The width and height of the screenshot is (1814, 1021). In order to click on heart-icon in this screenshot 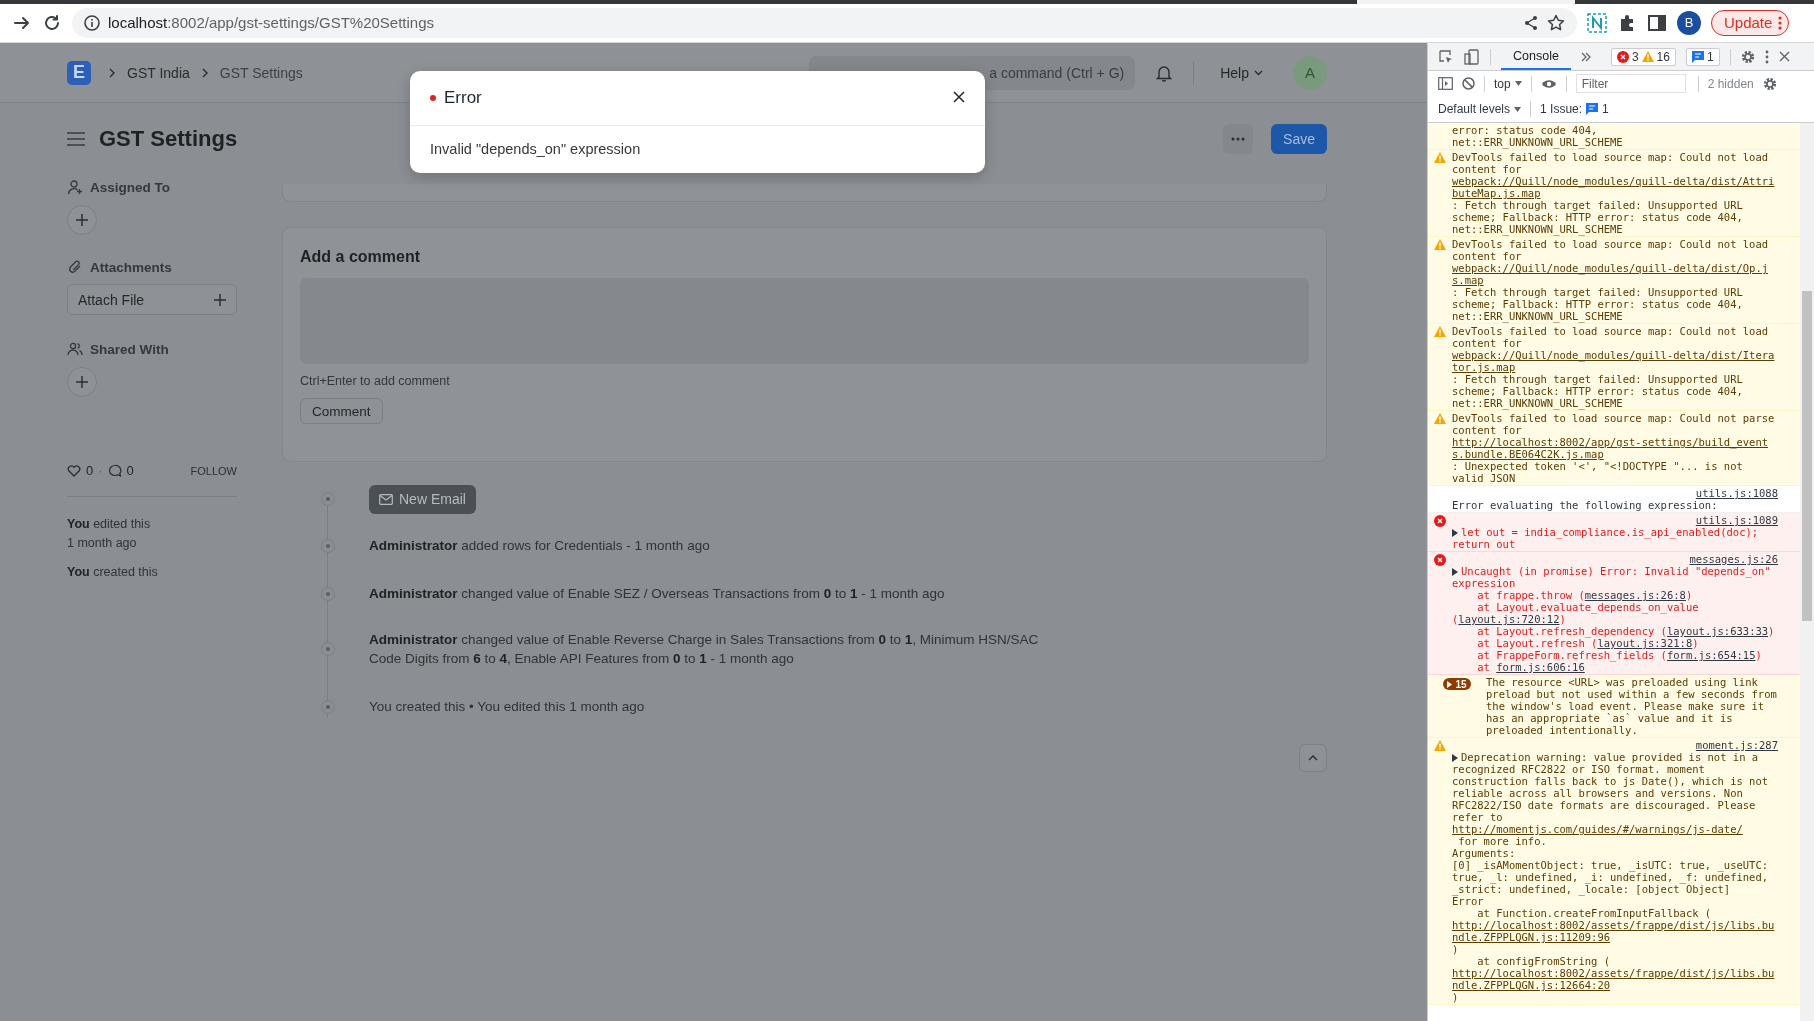, I will do `click(74, 470)`.